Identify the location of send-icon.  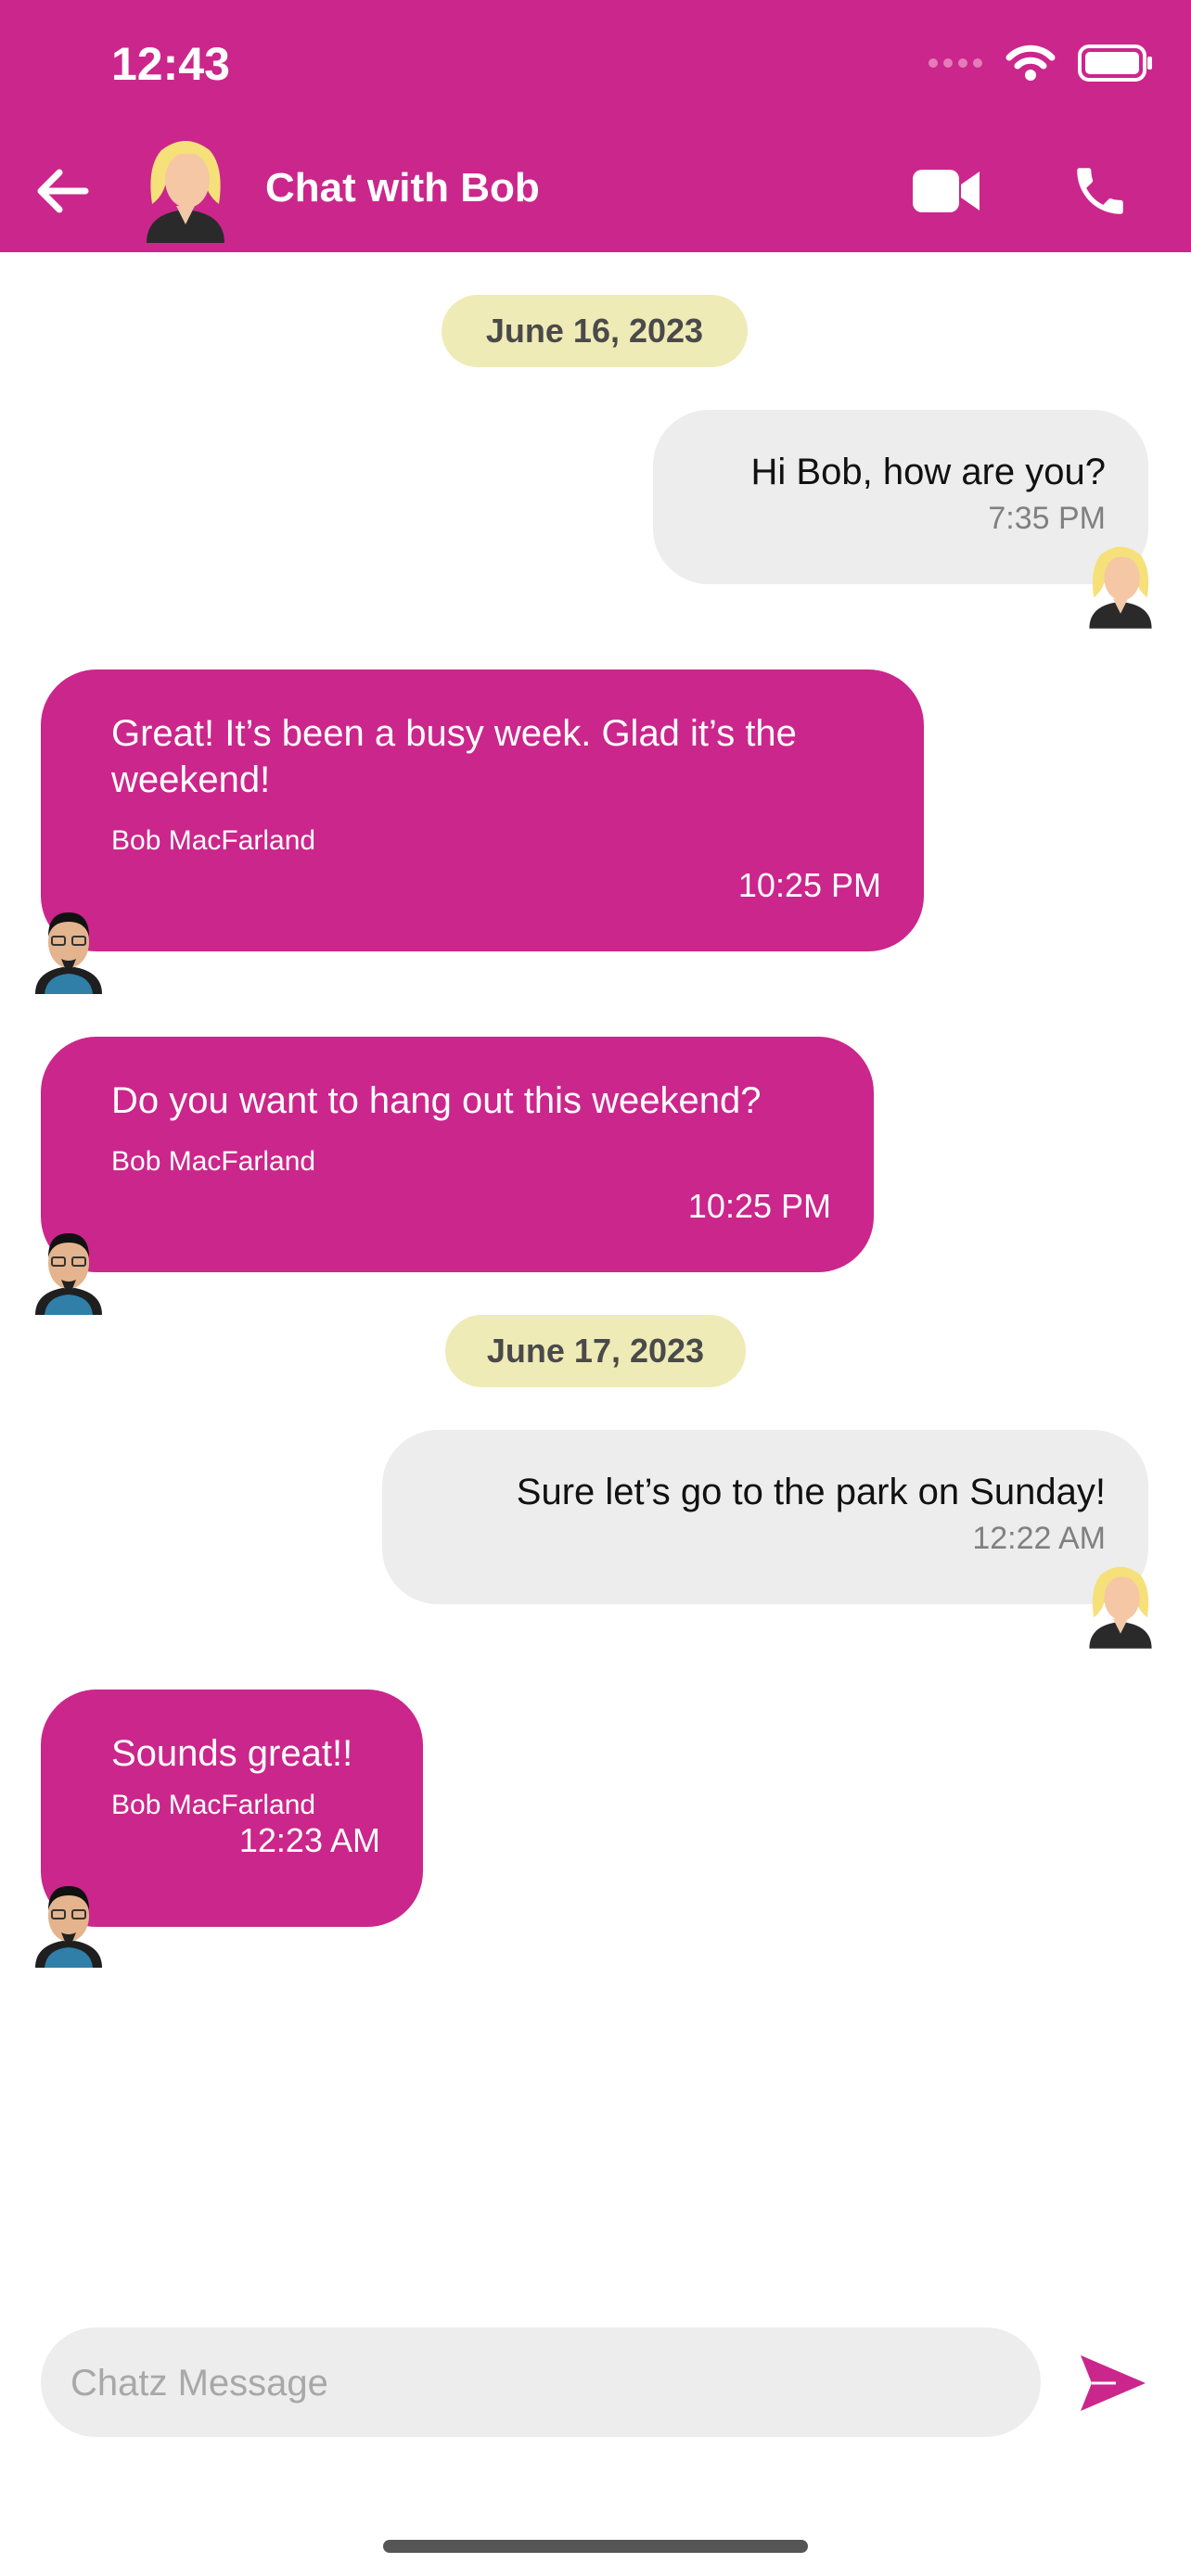
(1113, 2383).